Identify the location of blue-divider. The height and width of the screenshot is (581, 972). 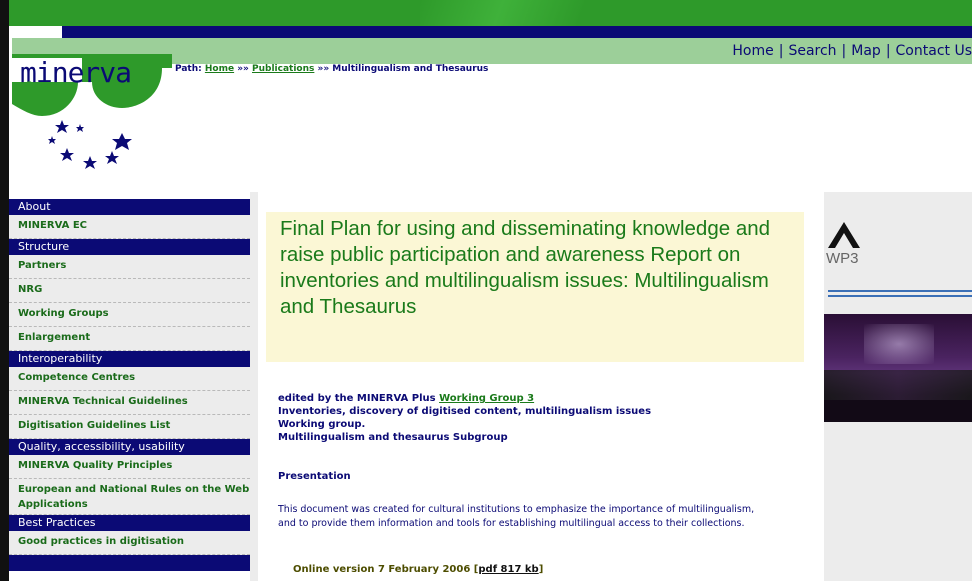
(900, 294).